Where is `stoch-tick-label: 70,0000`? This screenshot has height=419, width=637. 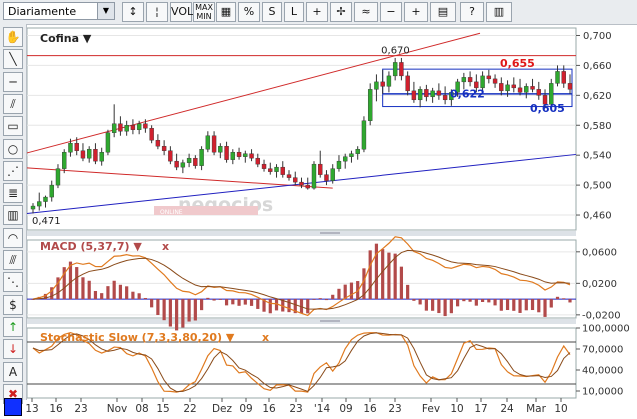 stoch-tick-label: 70,0000 is located at coordinates (602, 350).